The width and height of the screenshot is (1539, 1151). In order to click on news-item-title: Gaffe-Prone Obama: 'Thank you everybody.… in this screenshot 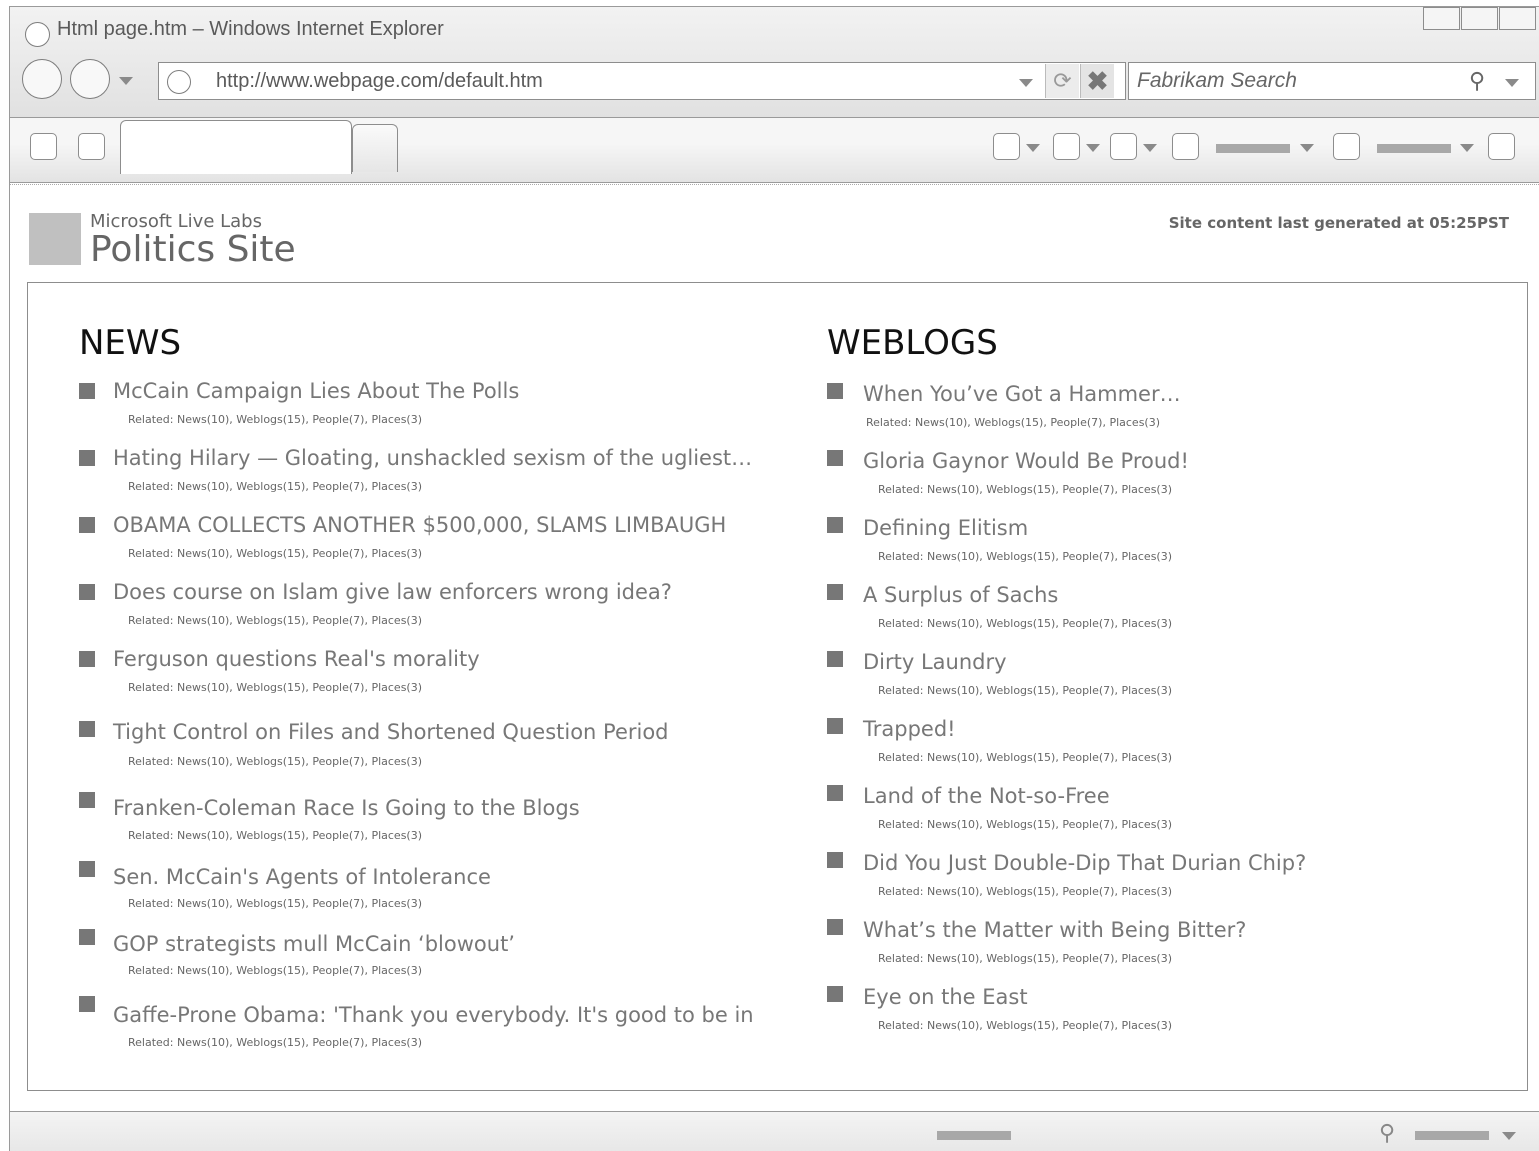, I will do `click(433, 1015)`.